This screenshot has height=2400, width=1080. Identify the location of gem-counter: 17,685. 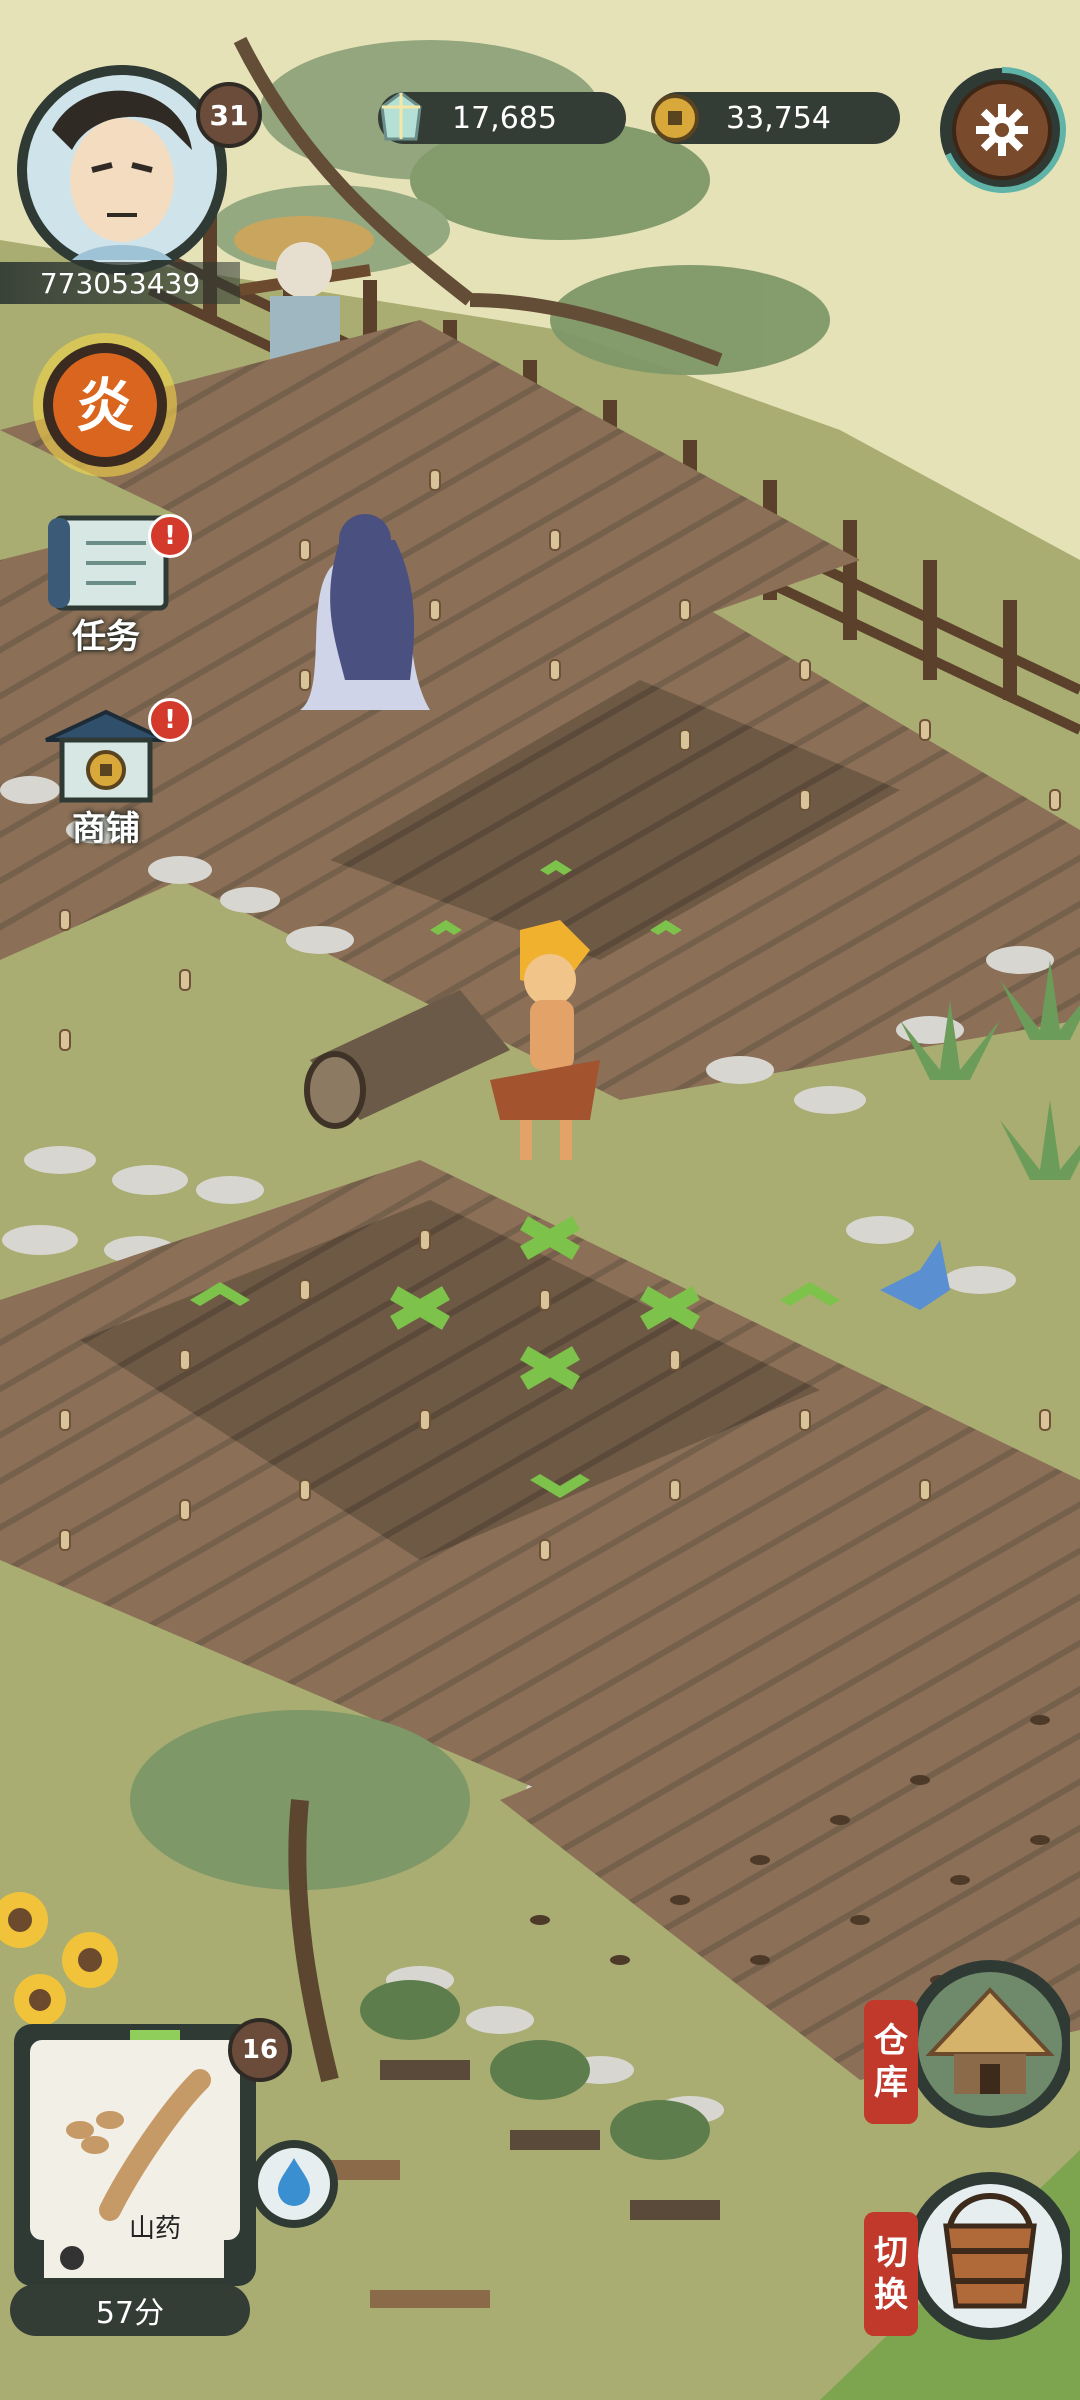
(502, 117).